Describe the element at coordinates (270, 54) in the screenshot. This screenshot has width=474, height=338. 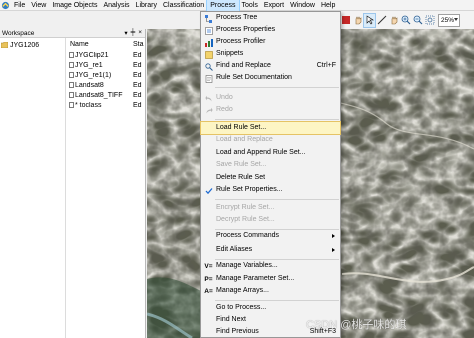
I see `menu-item-snippets: Snippets` at that location.